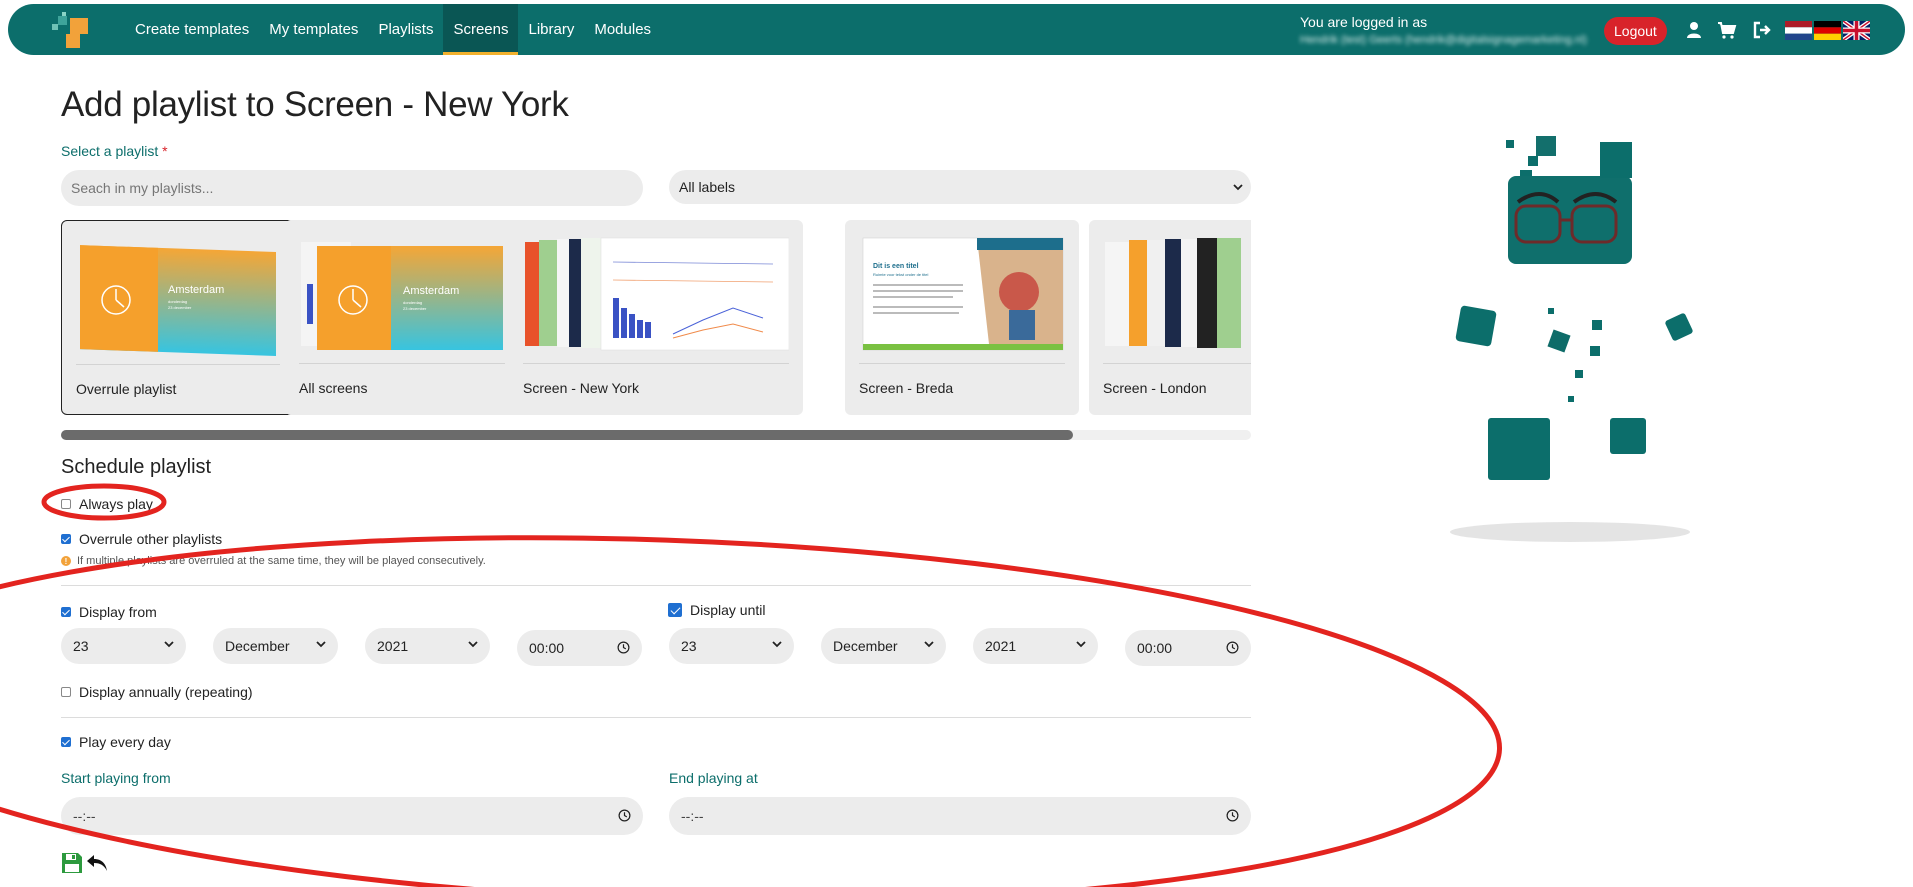 The image size is (1913, 887). I want to click on annually-row: Display annually (repeating), so click(157, 692).